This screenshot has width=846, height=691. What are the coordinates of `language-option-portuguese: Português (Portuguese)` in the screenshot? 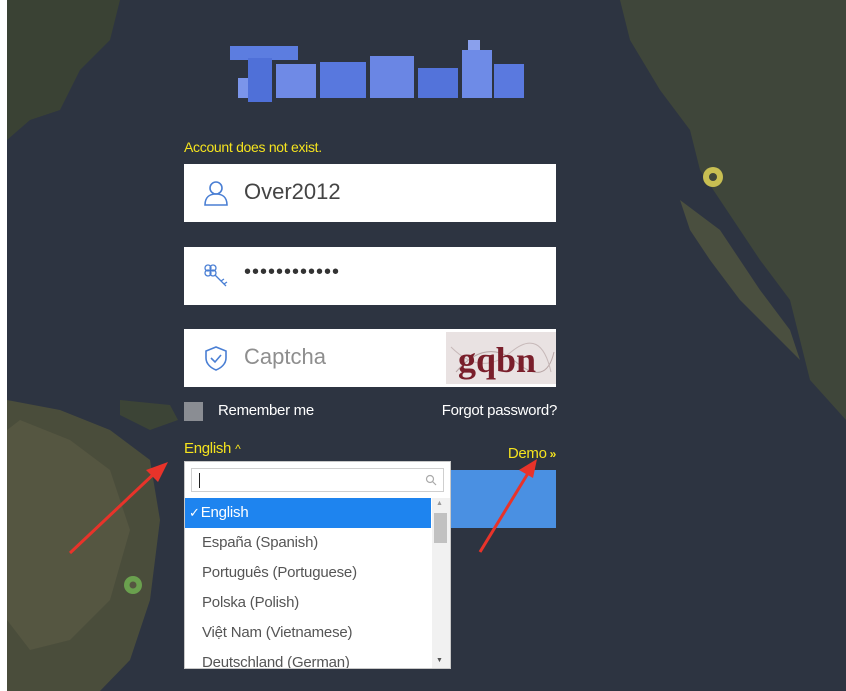 It's located at (308, 573).